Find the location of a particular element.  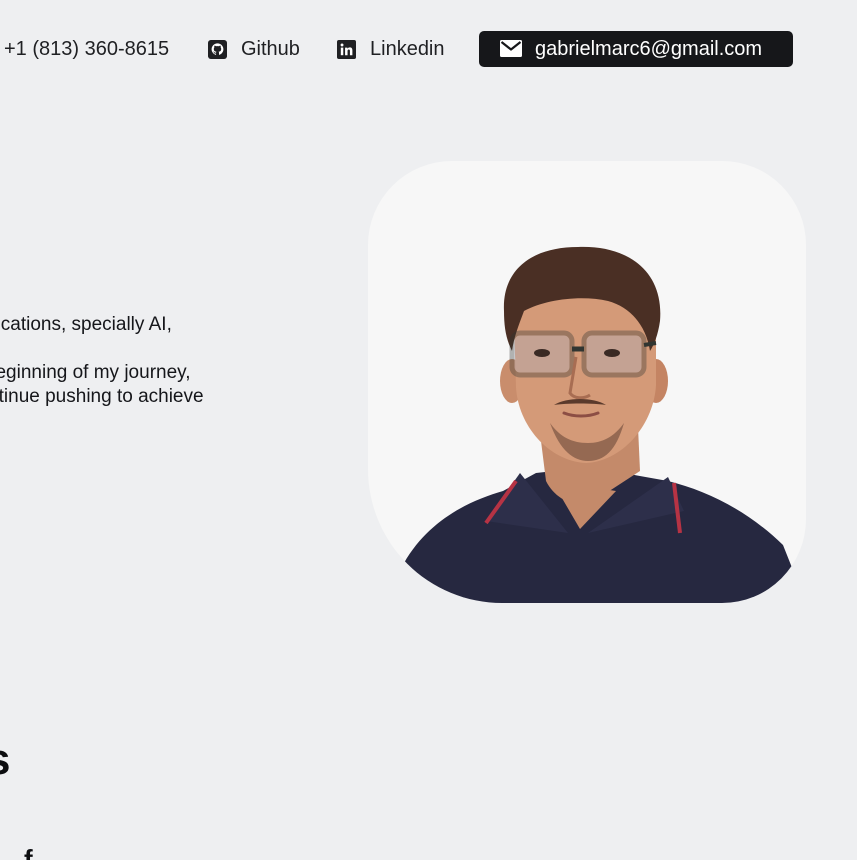

bio-line-2: he beginning of my journey, is located at coordinates (95, 372).